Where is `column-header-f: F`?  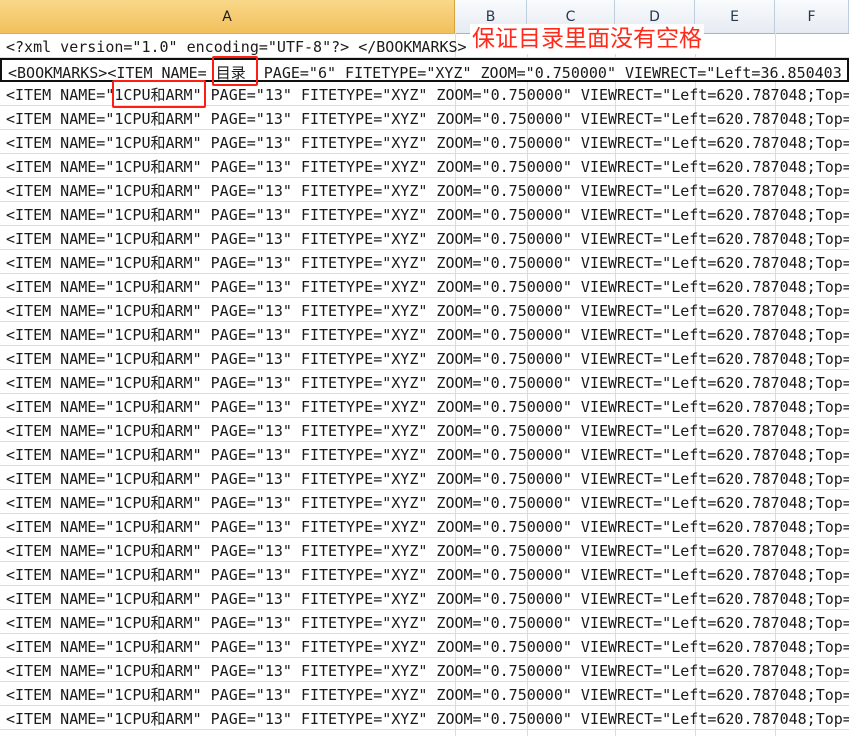
column-header-f: F is located at coordinates (812, 16).